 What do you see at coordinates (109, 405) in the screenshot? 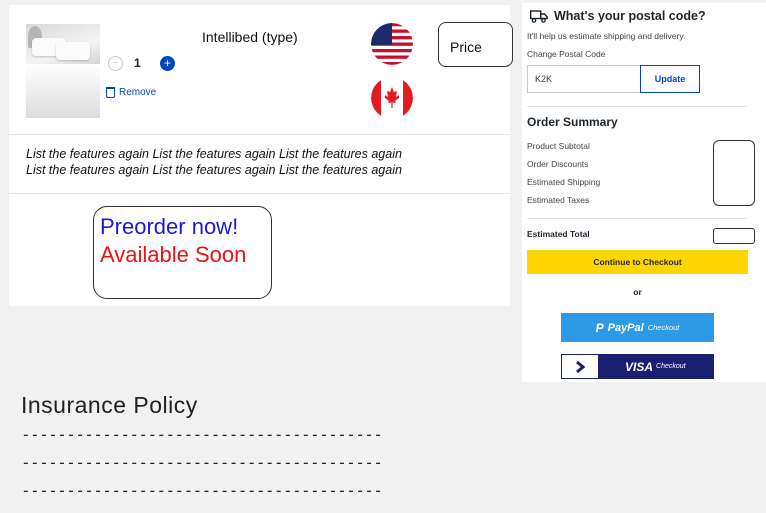
I see `insurance-policy-title: Insurance Policy` at bounding box center [109, 405].